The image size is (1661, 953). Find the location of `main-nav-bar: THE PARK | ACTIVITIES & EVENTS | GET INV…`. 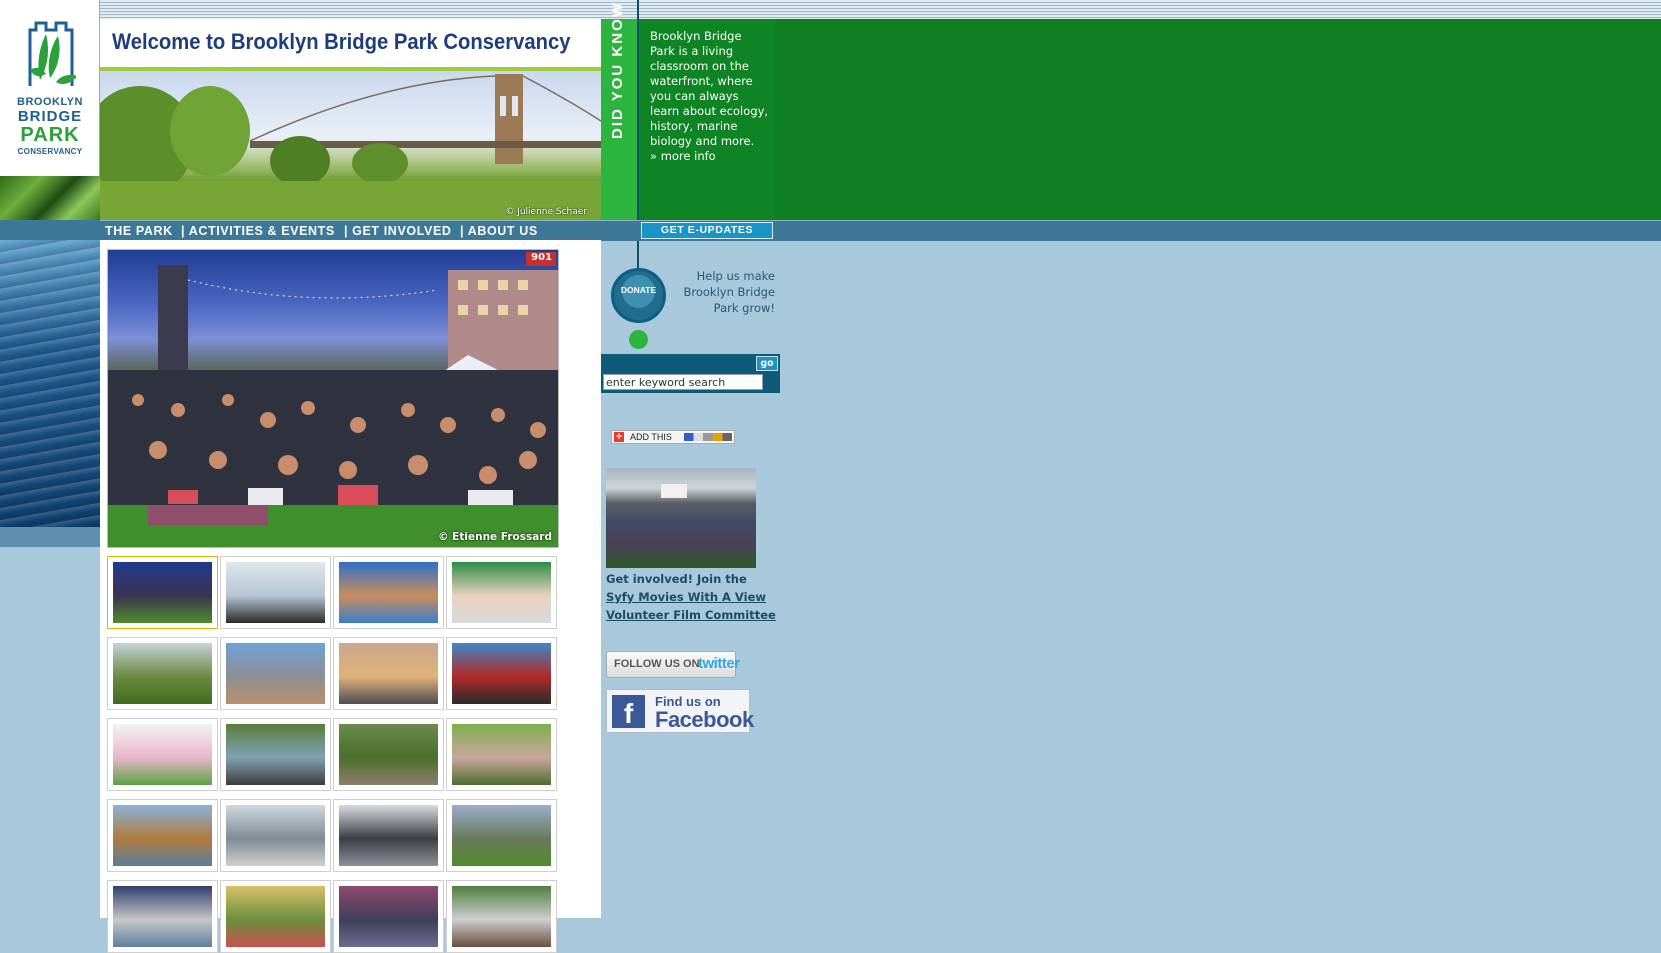

main-nav-bar: THE PARK | ACTIVITIES & EVENTS | GET INV… is located at coordinates (880, 230).